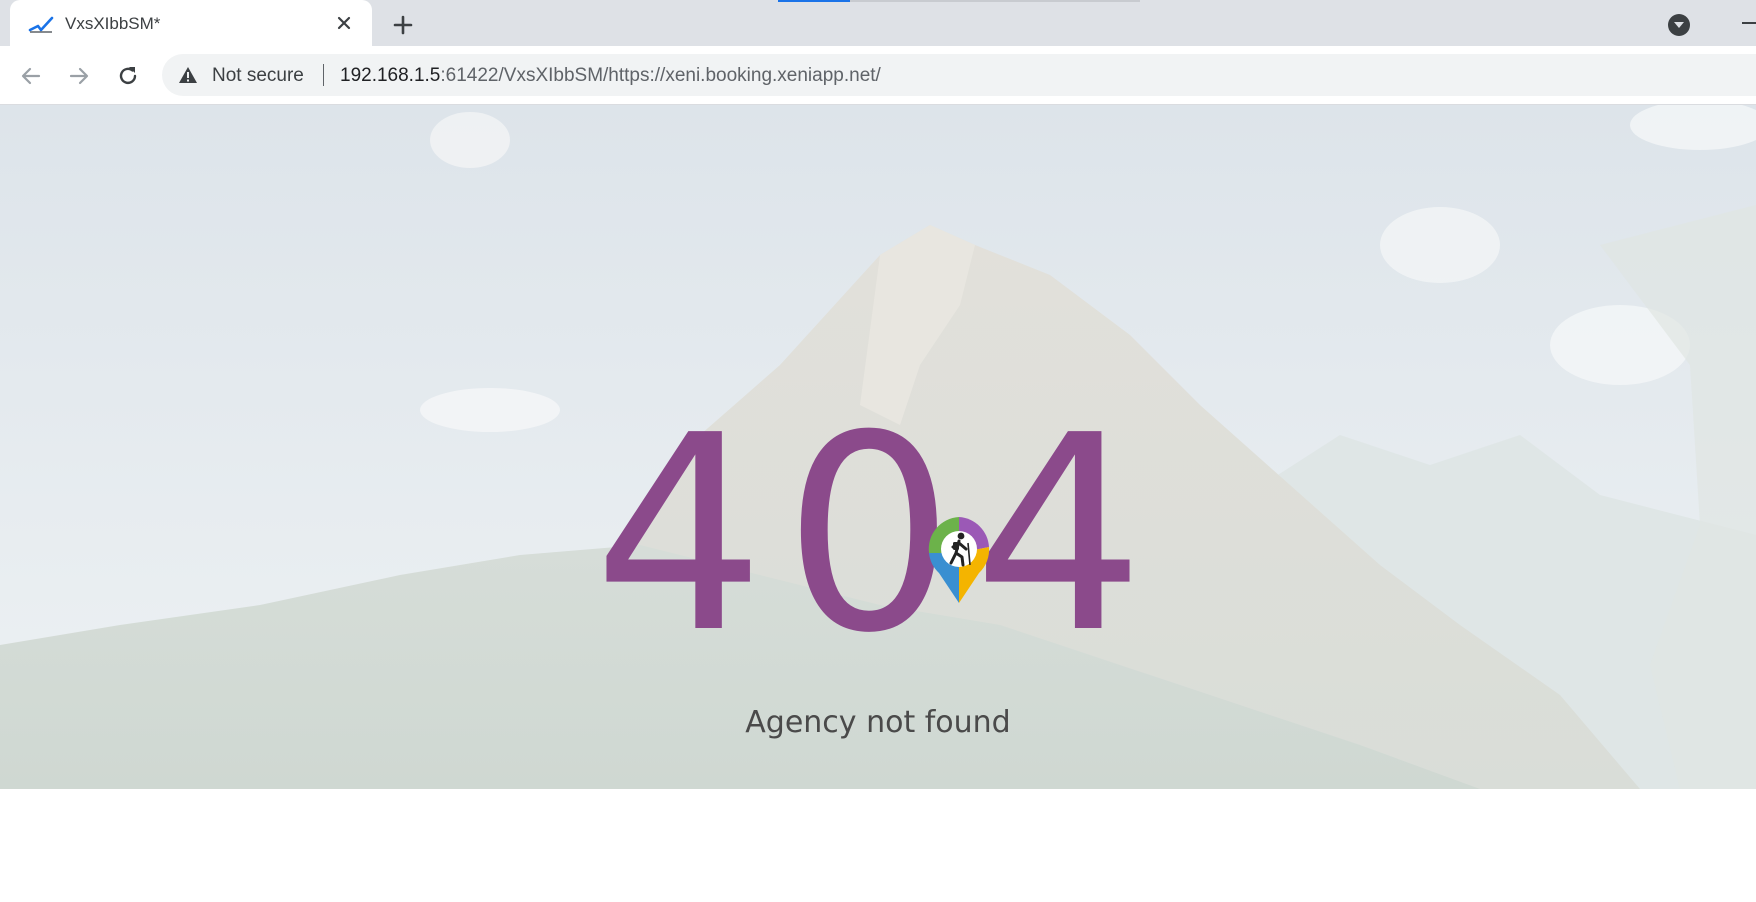 This screenshot has height=902, width=1756. What do you see at coordinates (79, 76) in the screenshot?
I see `arrow-right-icon` at bounding box center [79, 76].